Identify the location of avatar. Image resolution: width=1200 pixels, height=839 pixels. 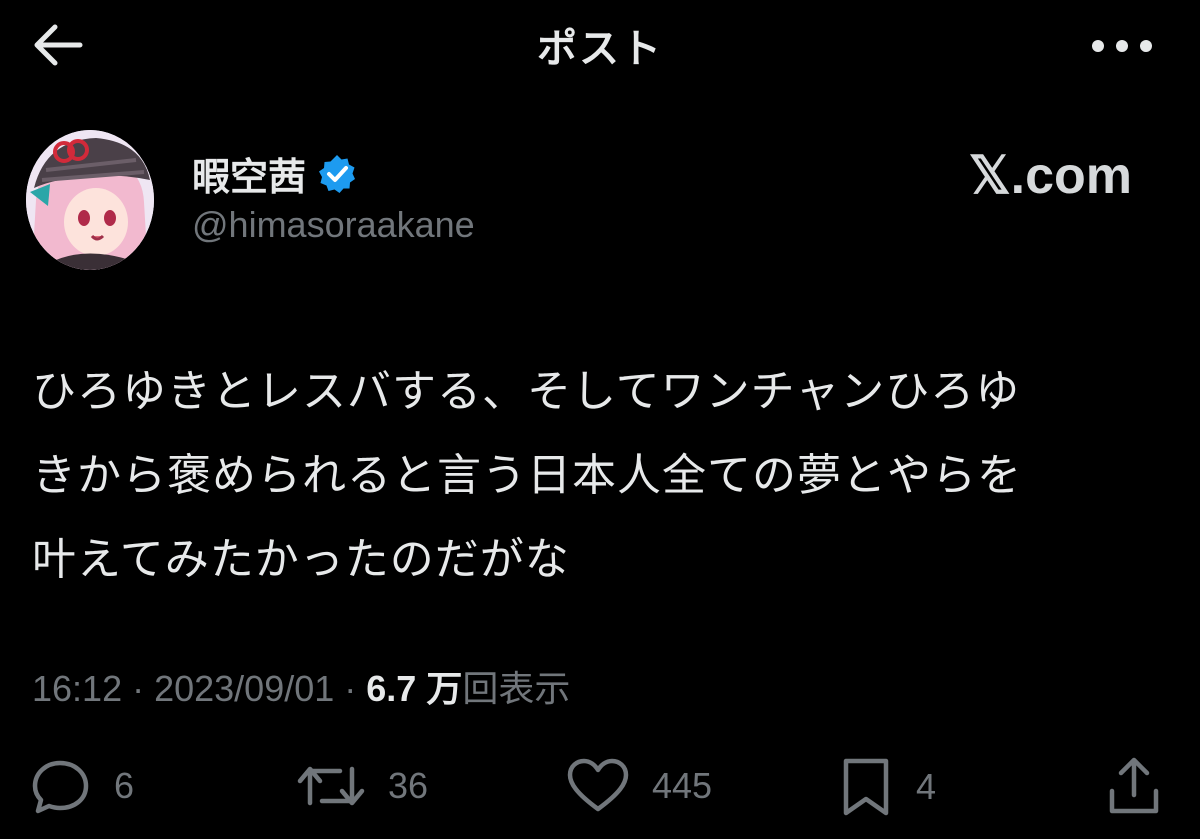
(90, 200).